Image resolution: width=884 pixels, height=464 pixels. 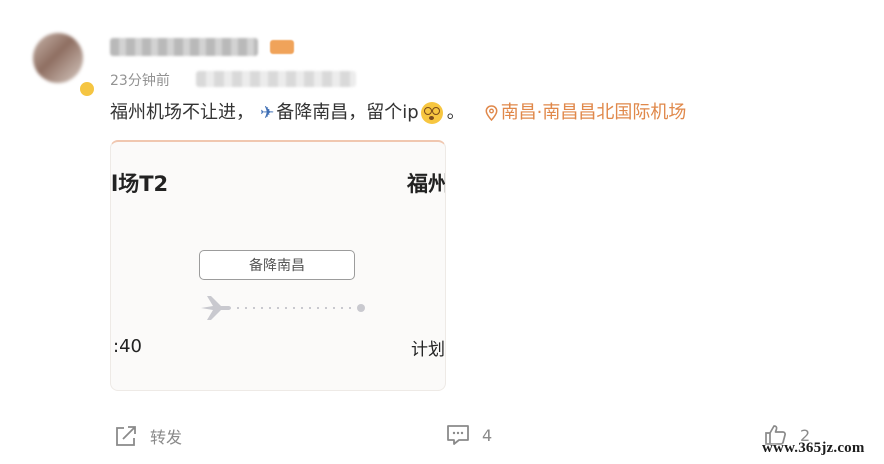 I want to click on comment-count: 4, so click(x=487, y=435).